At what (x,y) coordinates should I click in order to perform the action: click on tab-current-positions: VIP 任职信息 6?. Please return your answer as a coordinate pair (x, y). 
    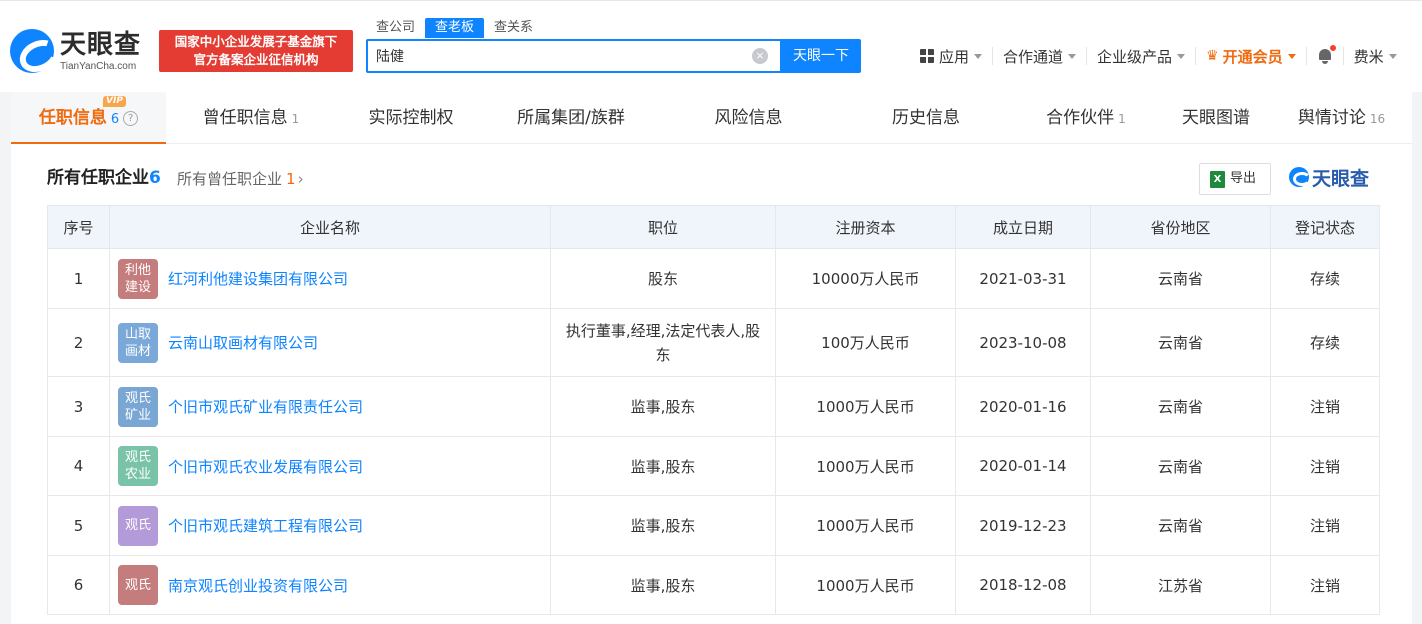
    Looking at the image, I should click on (88, 118).